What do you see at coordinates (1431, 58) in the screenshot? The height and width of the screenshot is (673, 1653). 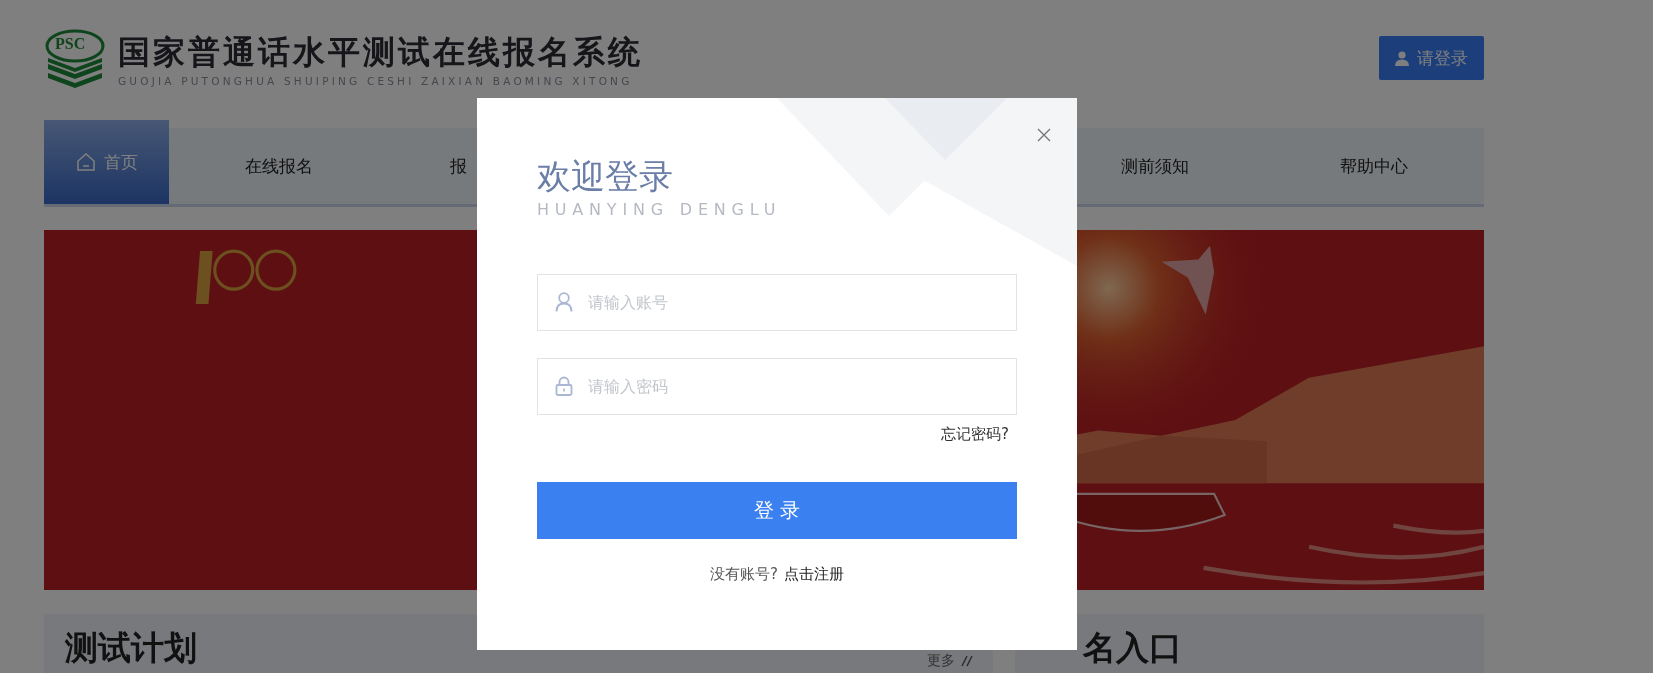 I see `login-button: 请登录` at bounding box center [1431, 58].